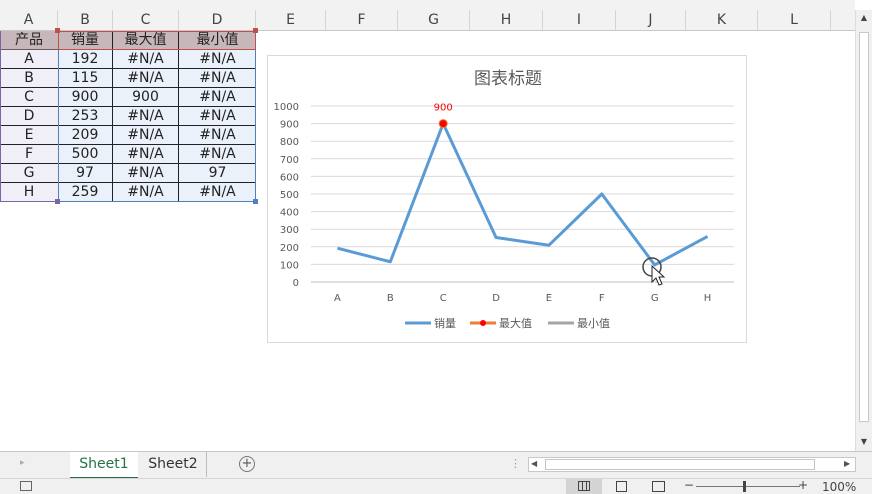 This screenshot has width=872, height=494. Describe the element at coordinates (289, 160) in the screenshot. I see `y-tick-label: 700` at that location.